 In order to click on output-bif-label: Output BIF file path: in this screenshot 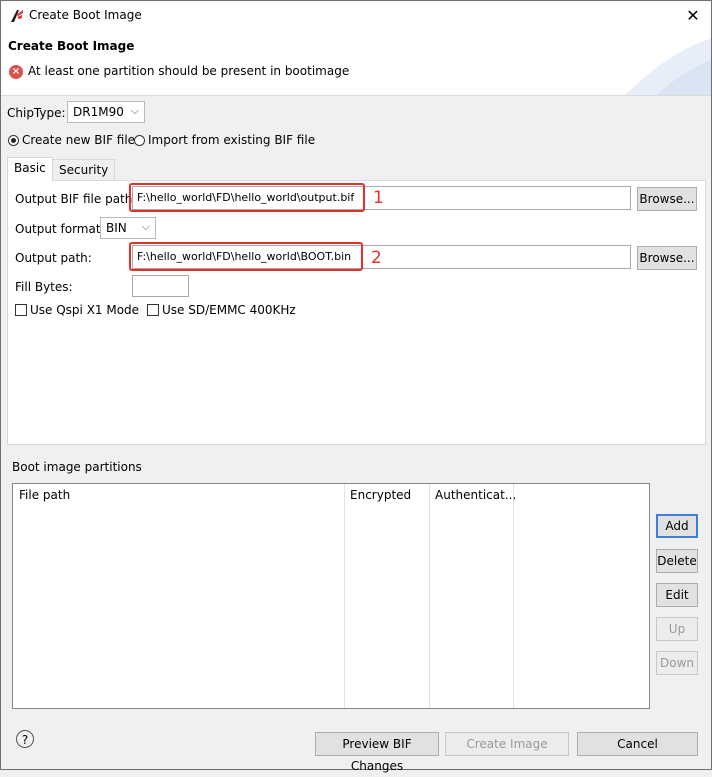, I will do `click(76, 199)`.